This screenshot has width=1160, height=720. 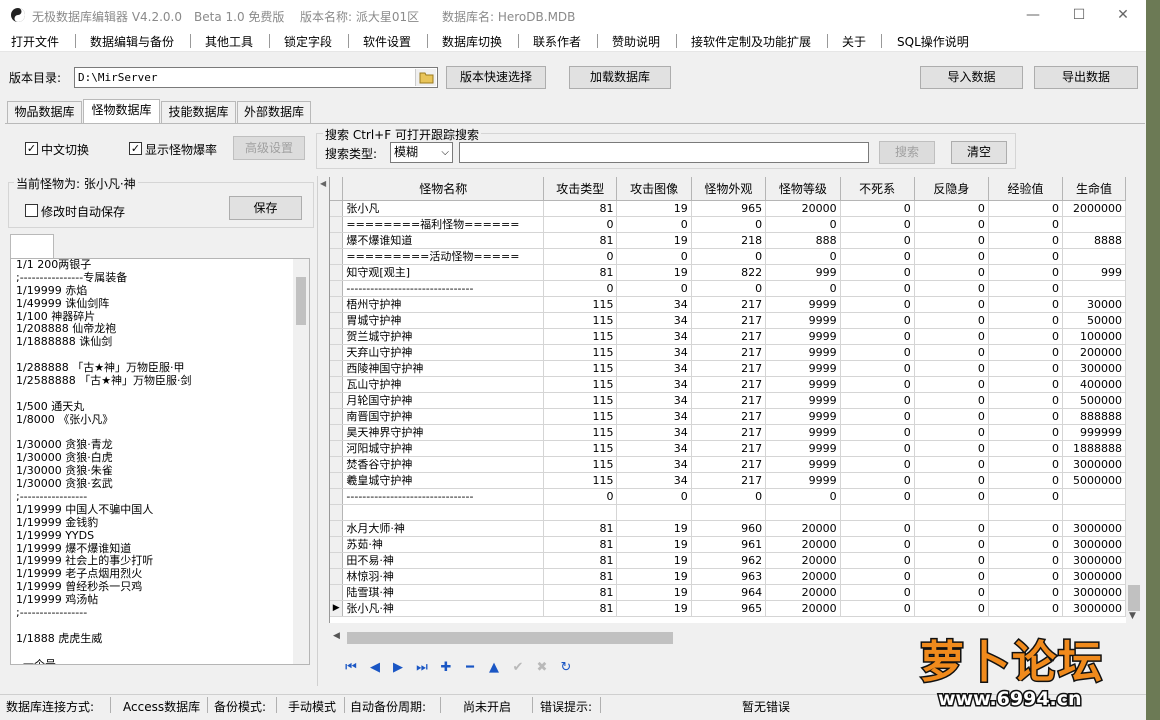 I want to click on menu-switch-db: 数据库切换, so click(x=472, y=41).